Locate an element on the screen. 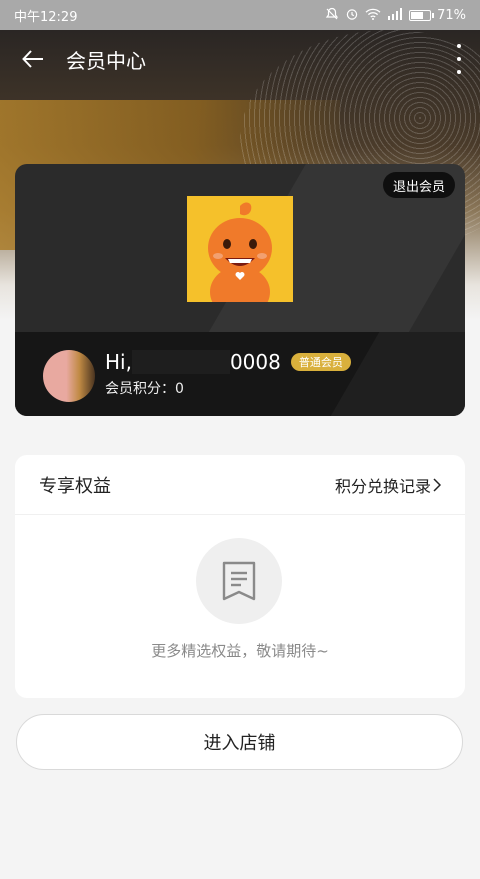  more-menu-button is located at coordinates (459, 59).